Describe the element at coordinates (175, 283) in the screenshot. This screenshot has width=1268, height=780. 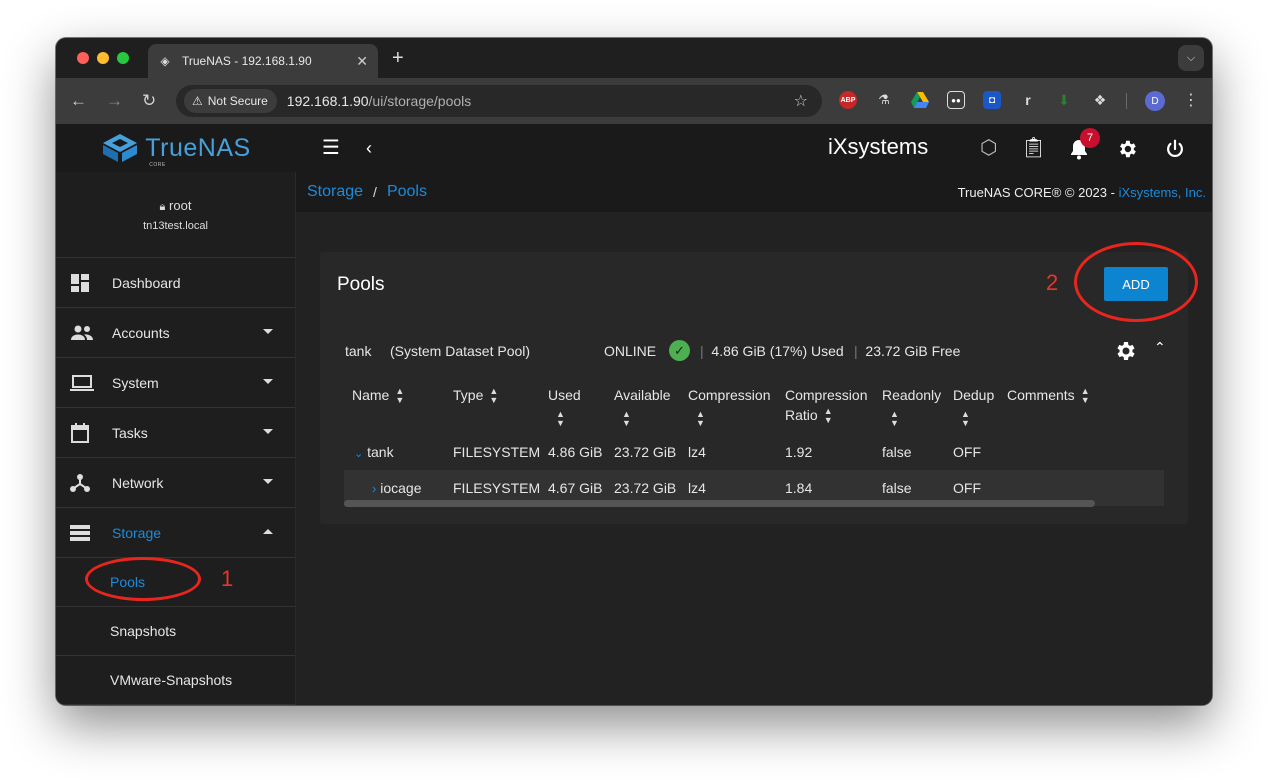
I see `sidebar-item-dashboard: Dashboard` at that location.